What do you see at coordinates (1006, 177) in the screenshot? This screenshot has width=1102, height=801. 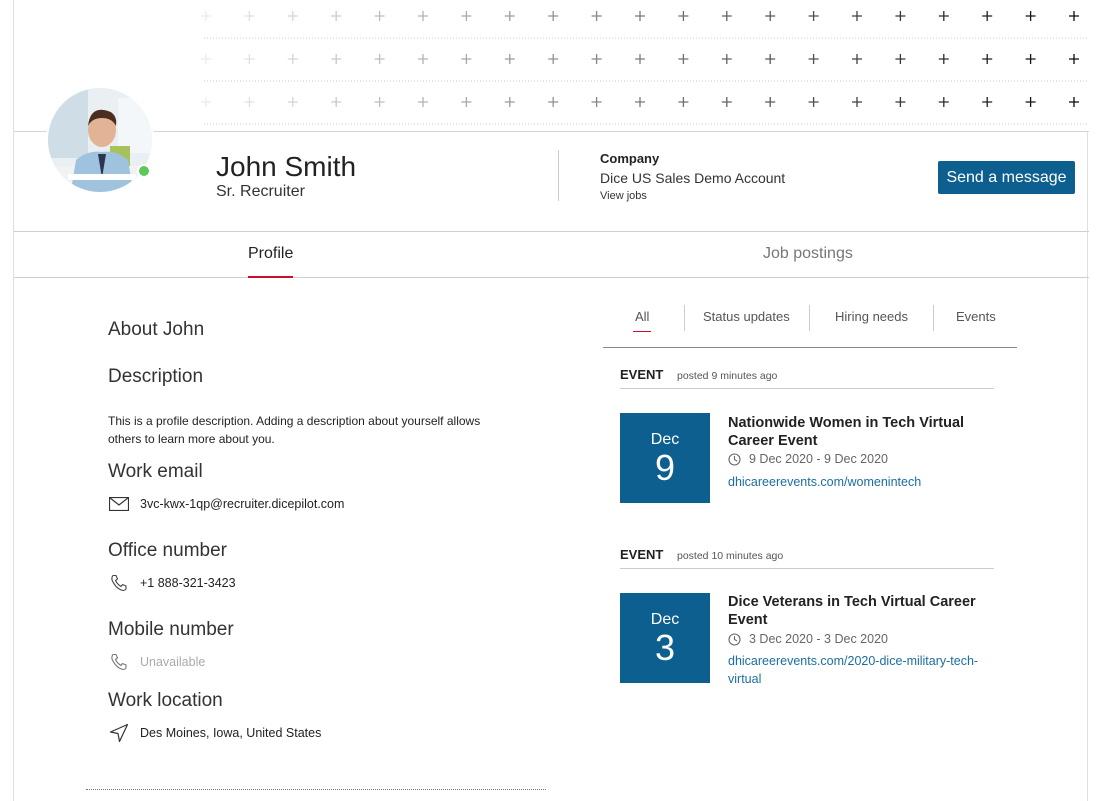 I see `send-message-button: Send a message` at bounding box center [1006, 177].